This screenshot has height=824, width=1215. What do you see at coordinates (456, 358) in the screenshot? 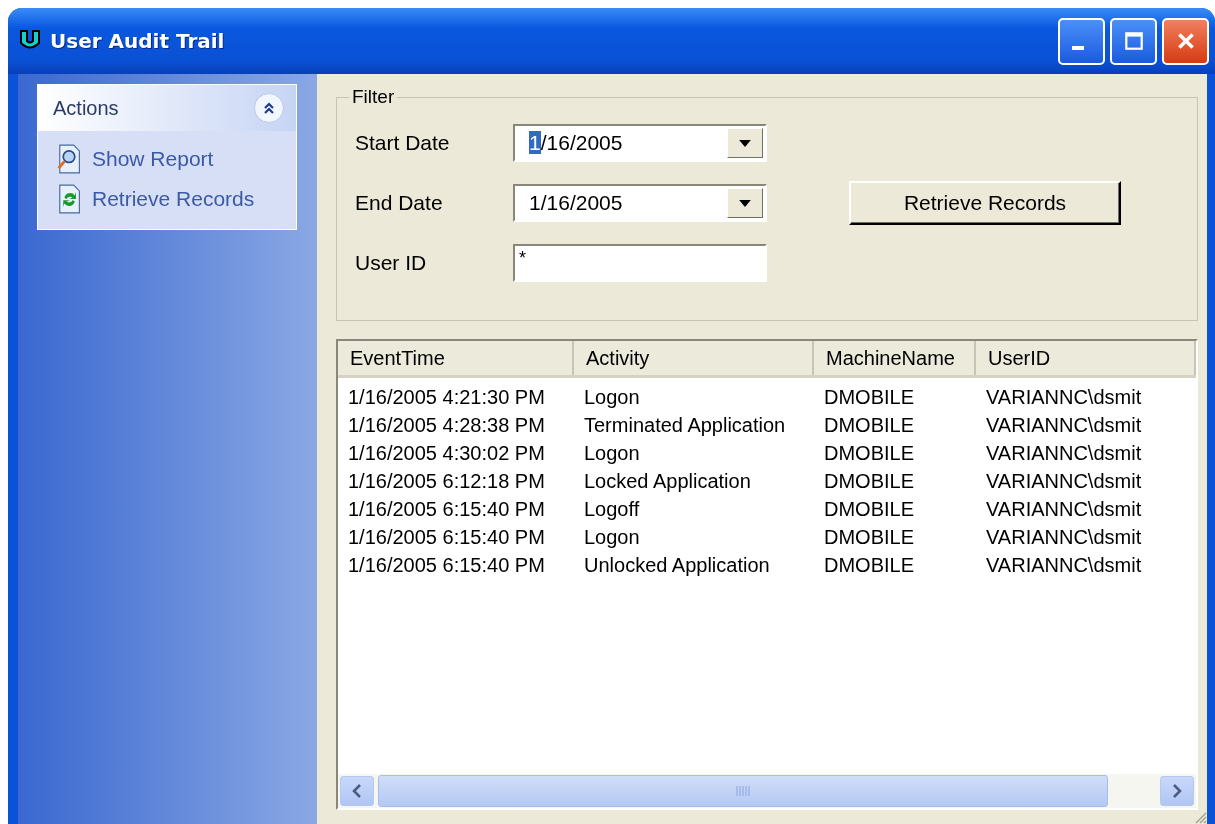
I see `column-header: EventTime` at bounding box center [456, 358].